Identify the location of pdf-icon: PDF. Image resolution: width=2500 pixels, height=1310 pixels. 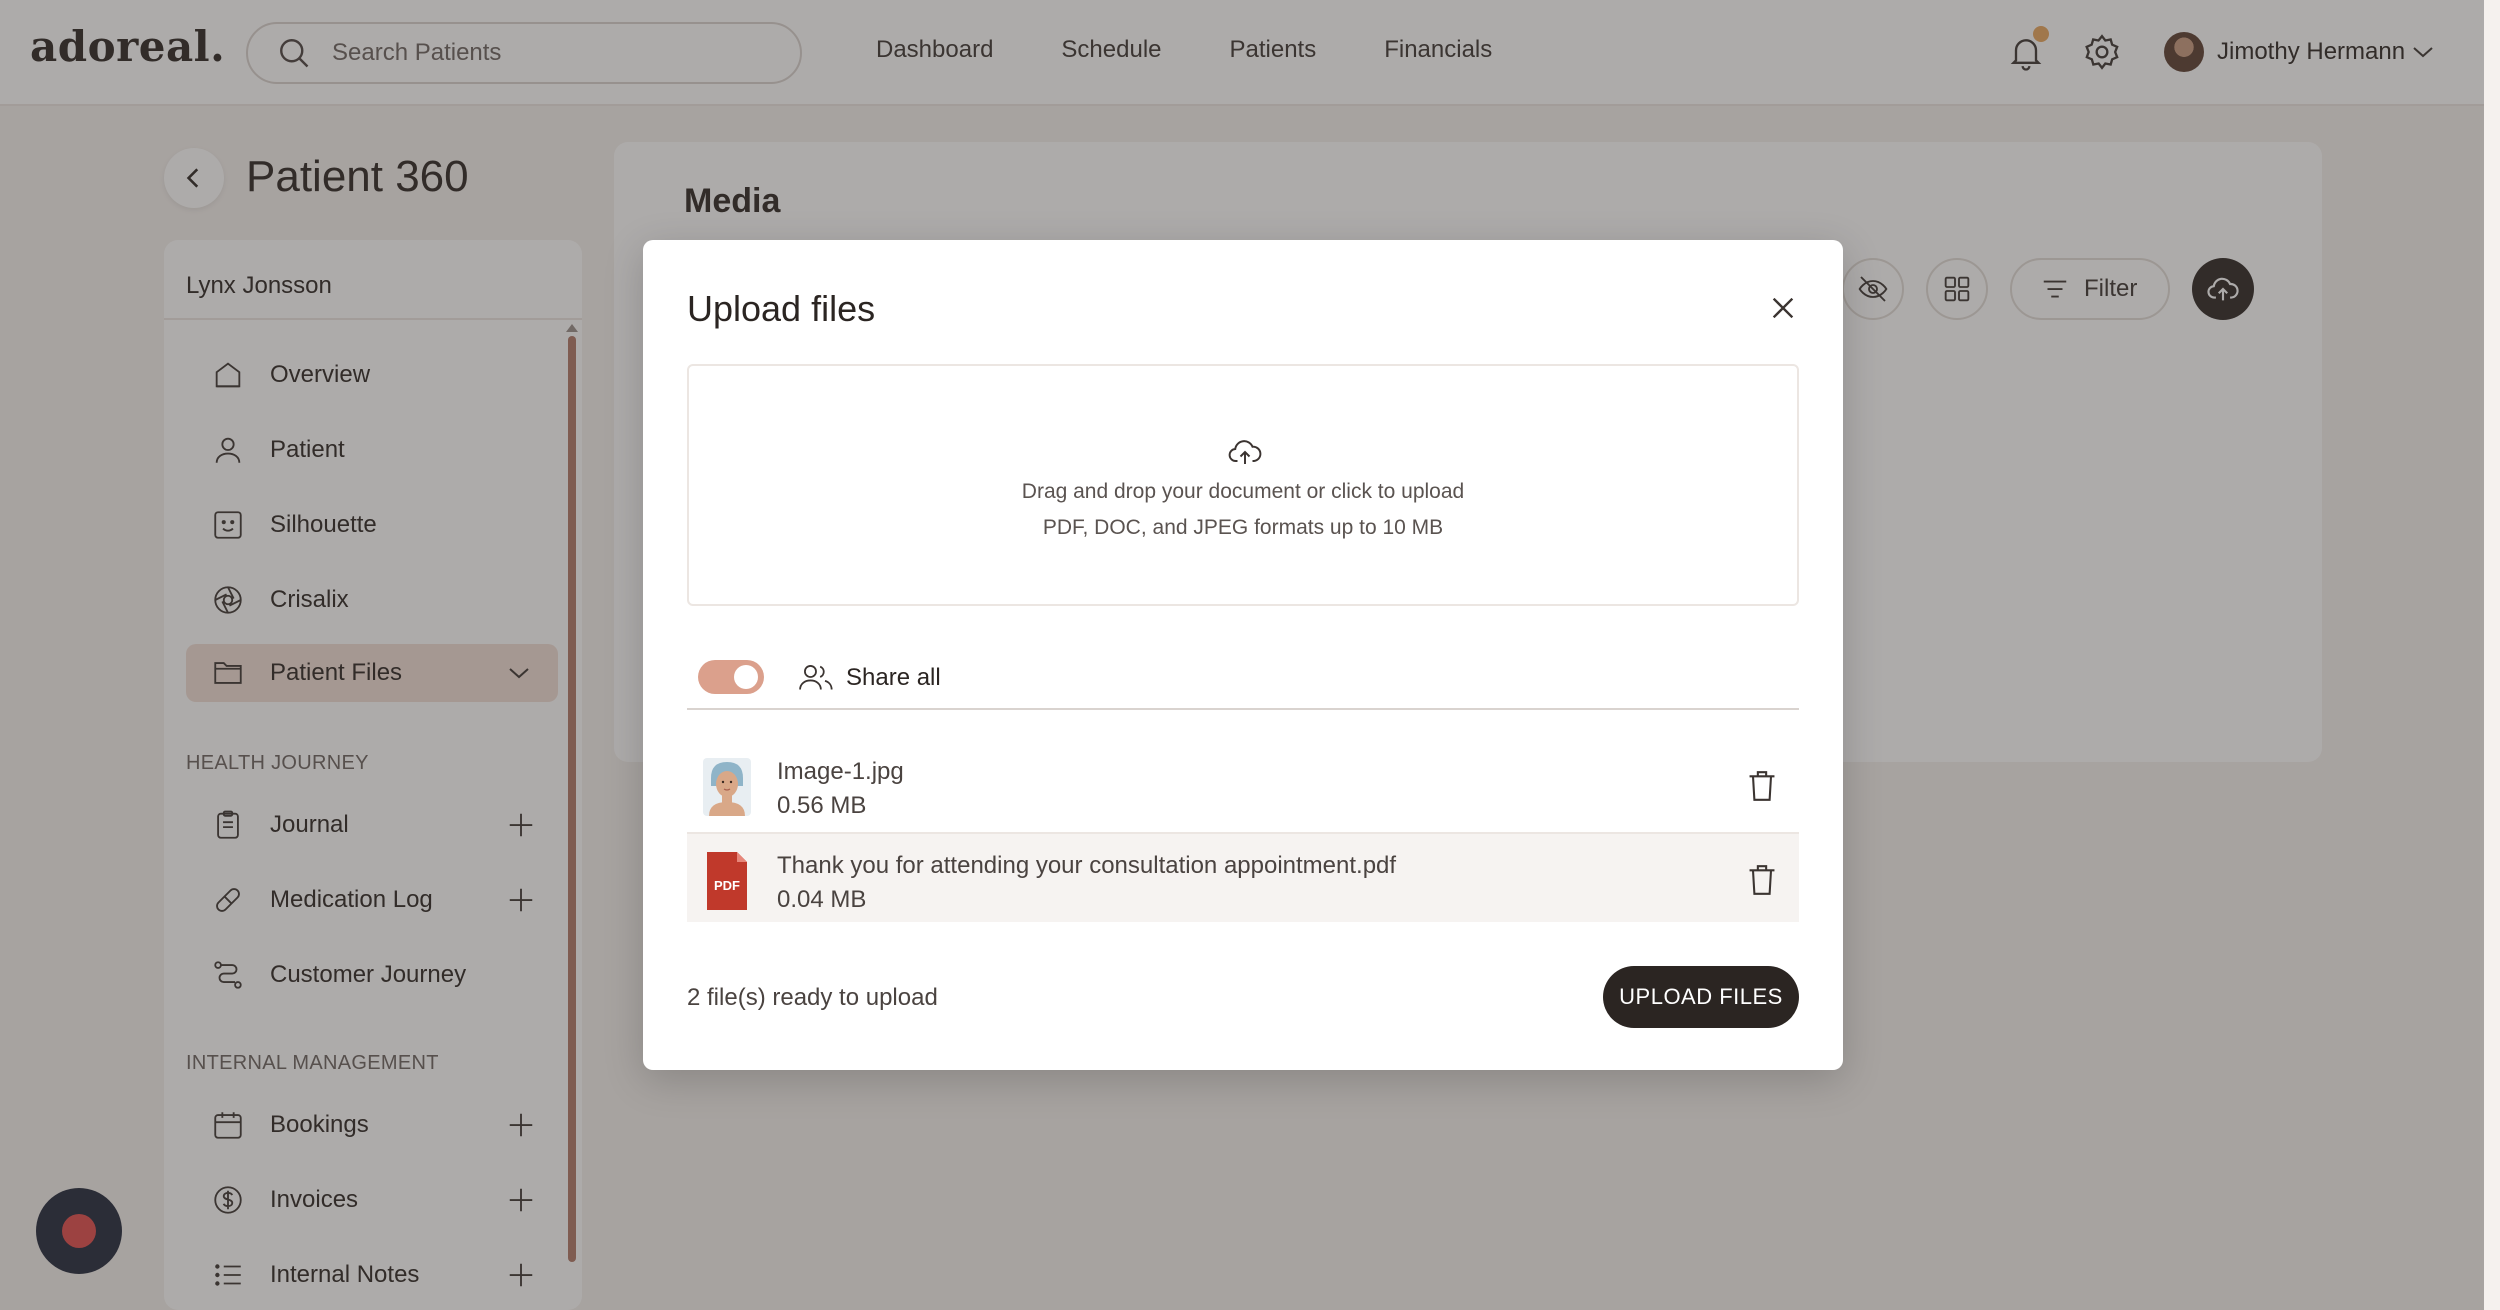
(727, 881).